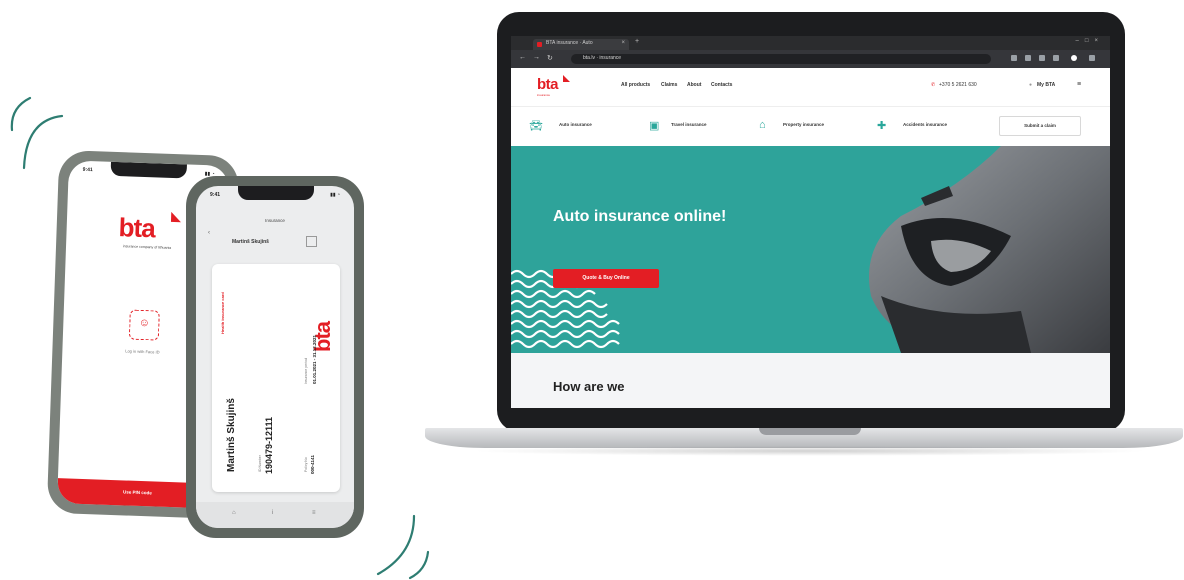  Describe the element at coordinates (260, 463) in the screenshot. I see `id-label: ID Number` at that location.